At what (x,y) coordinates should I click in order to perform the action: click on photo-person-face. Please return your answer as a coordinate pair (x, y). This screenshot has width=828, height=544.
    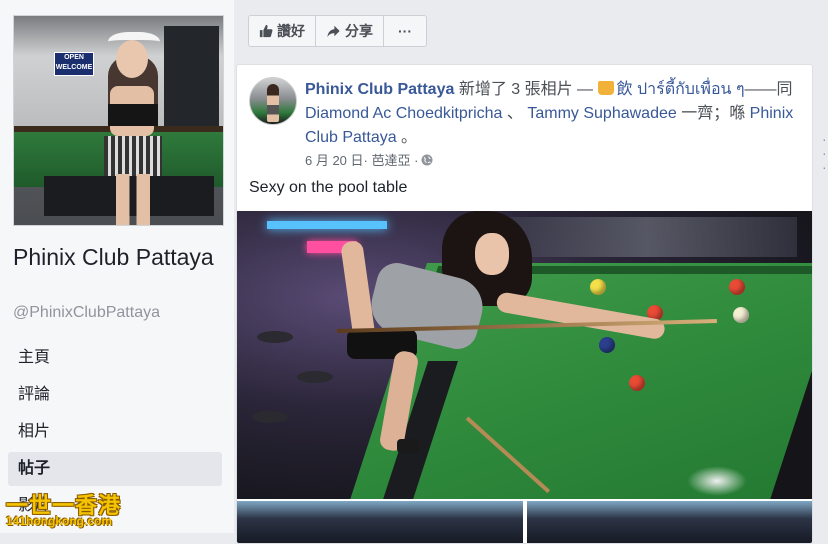
    Looking at the image, I should click on (492, 254).